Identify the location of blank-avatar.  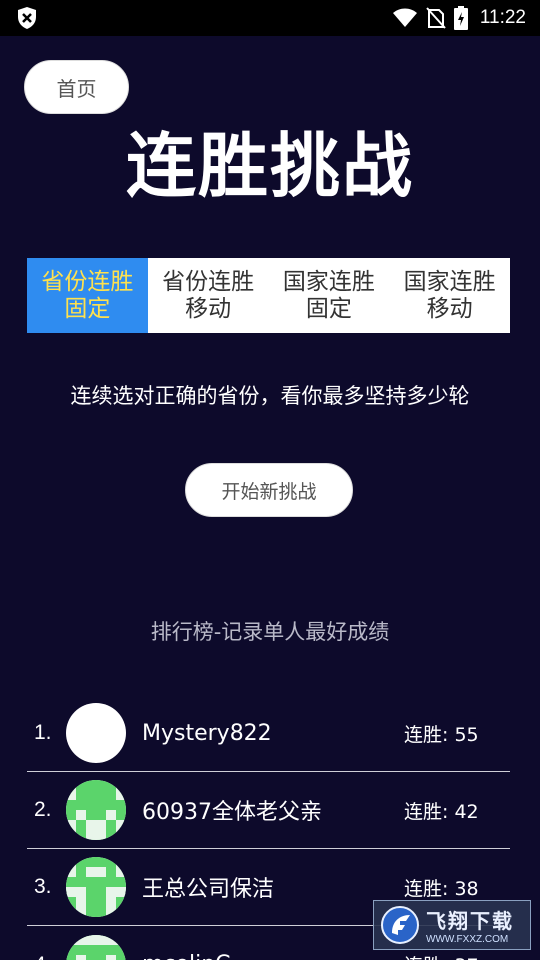
(96, 733).